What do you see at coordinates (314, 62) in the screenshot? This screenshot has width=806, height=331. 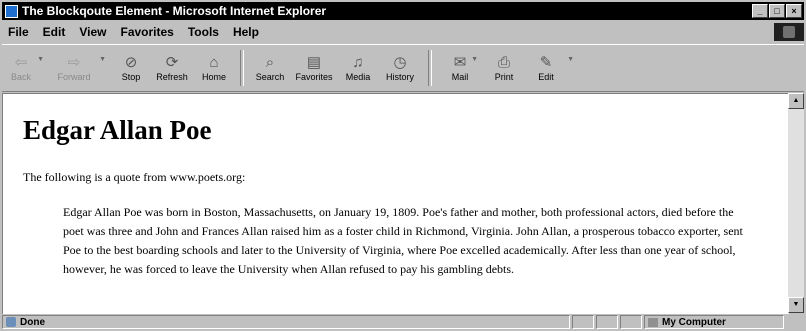 I see `favorites-icon: ▤` at bounding box center [314, 62].